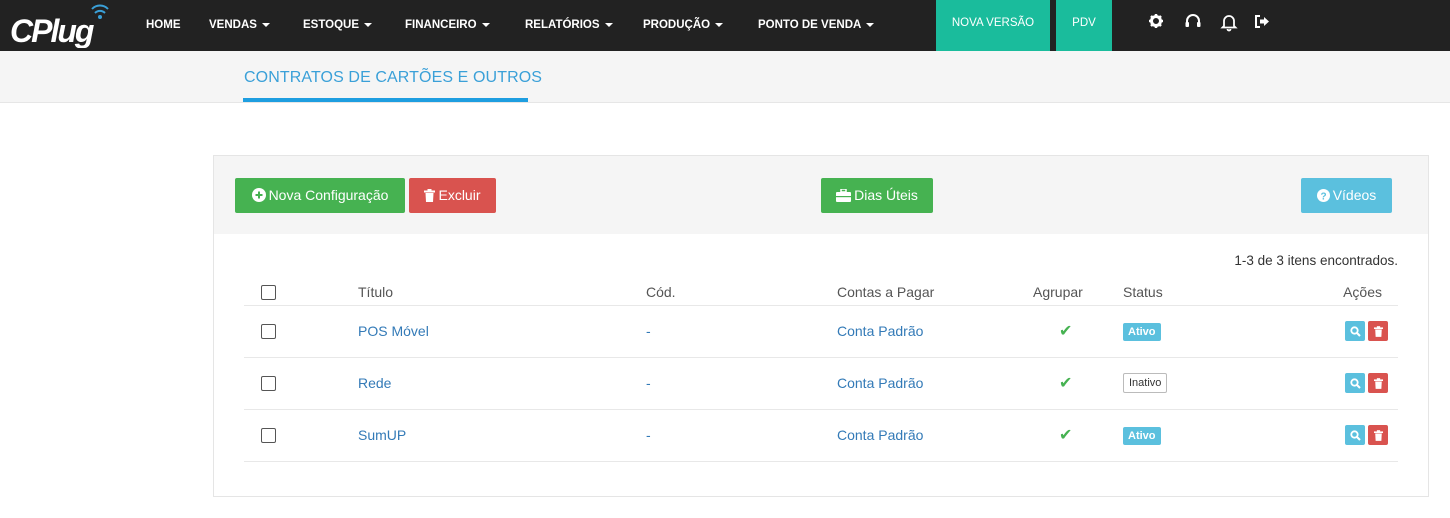 Image resolution: width=1450 pixels, height=518 pixels. Describe the element at coordinates (1084, 25) in the screenshot. I see `pdv-button: PDV` at that location.